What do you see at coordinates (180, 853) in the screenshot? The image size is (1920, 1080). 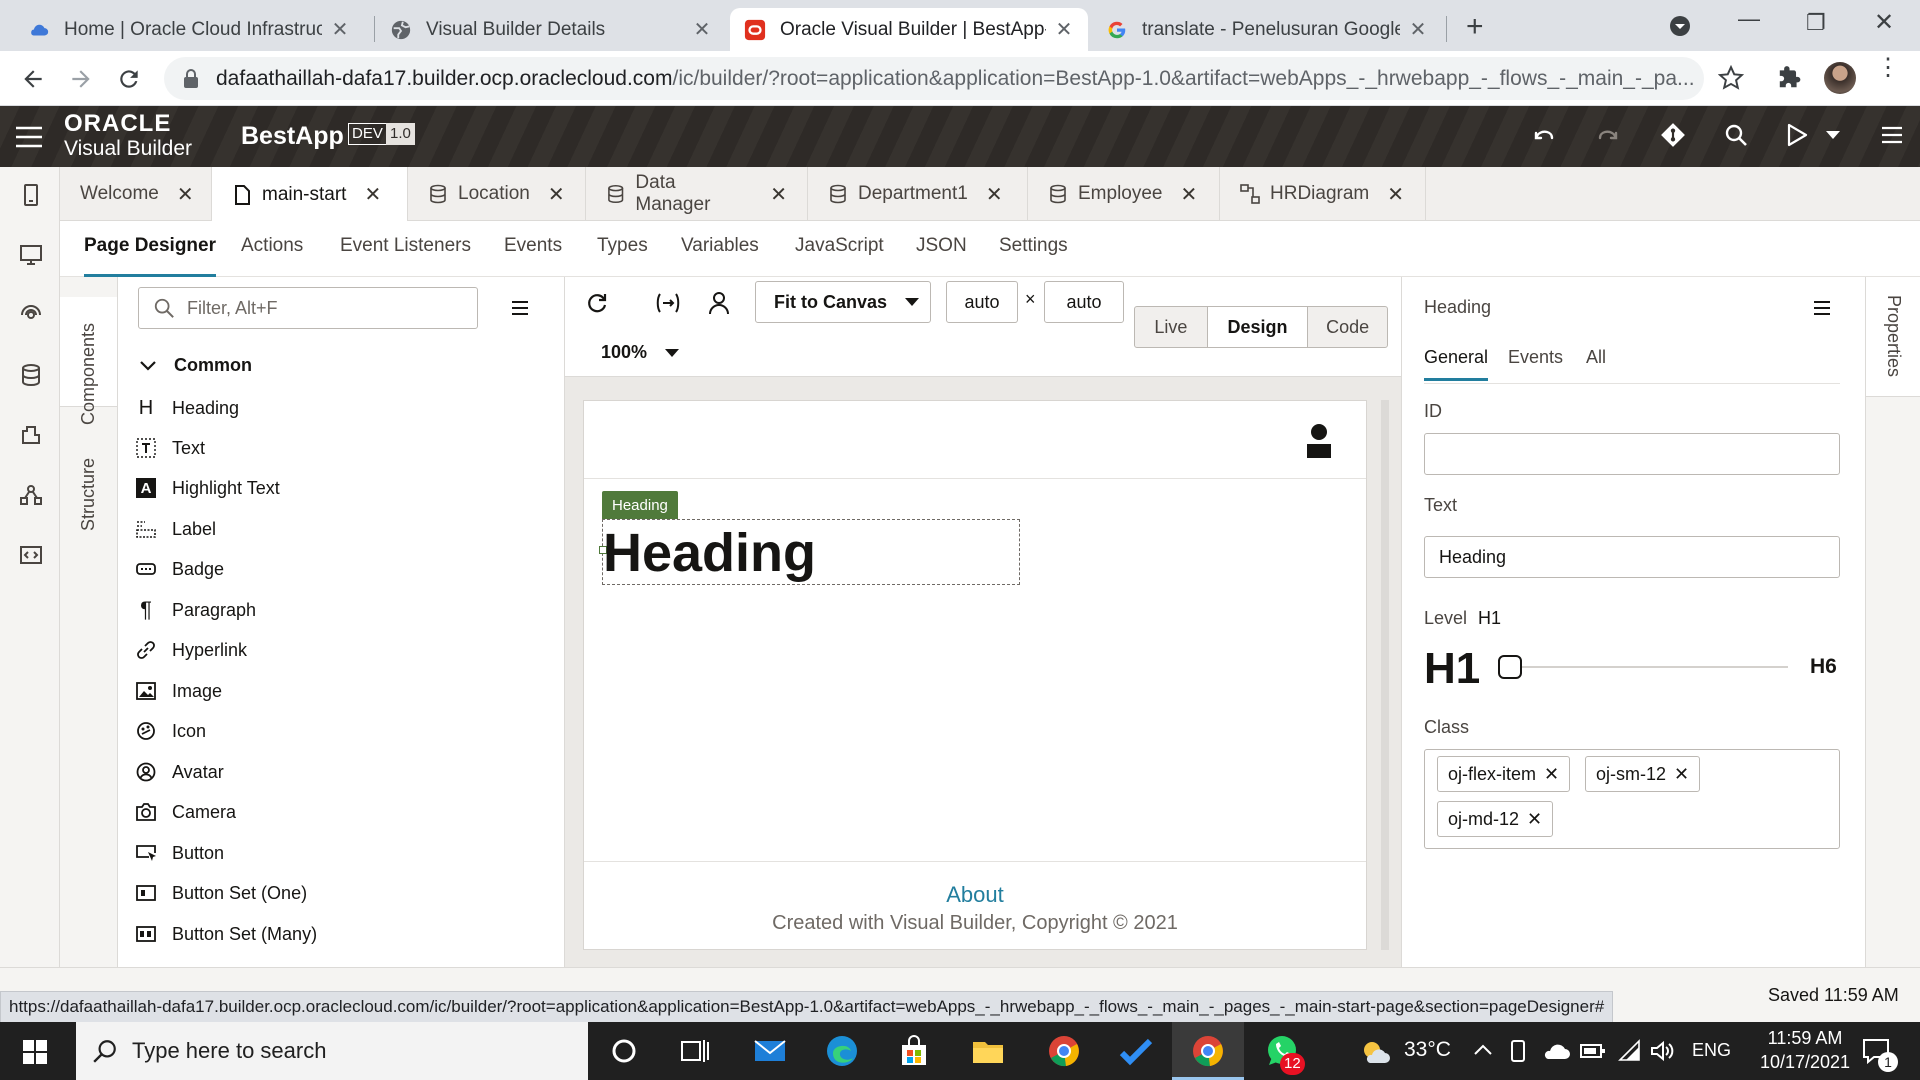 I see `palette-item-button: Button` at bounding box center [180, 853].